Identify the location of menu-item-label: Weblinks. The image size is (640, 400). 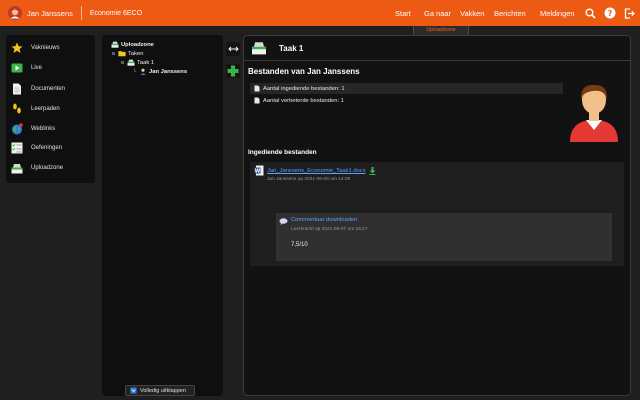
(43, 129).